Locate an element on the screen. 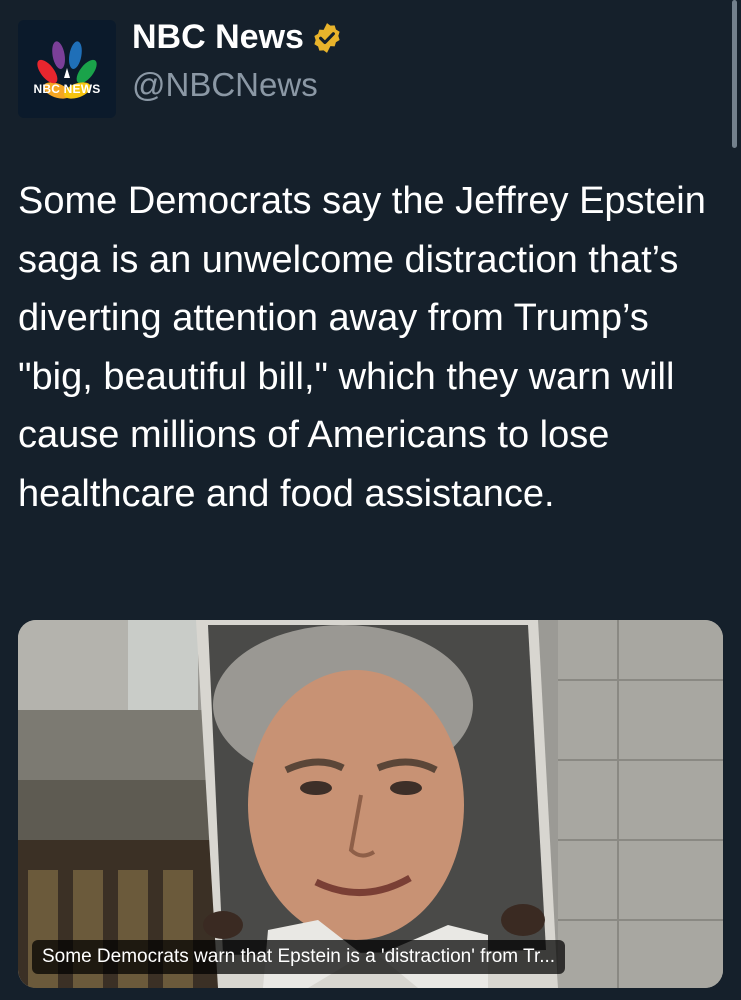 The height and width of the screenshot is (1000, 741). account-name-row: NBC News is located at coordinates (238, 37).